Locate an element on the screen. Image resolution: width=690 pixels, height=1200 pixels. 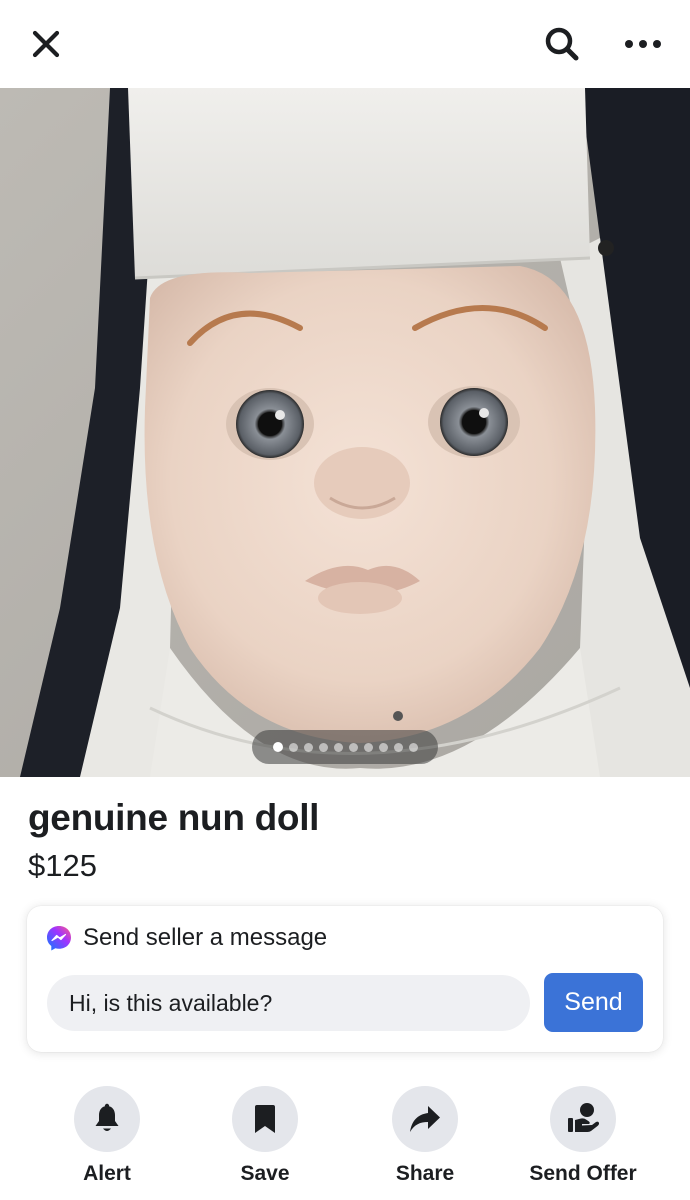
alert-circle is located at coordinates (107, 1119).